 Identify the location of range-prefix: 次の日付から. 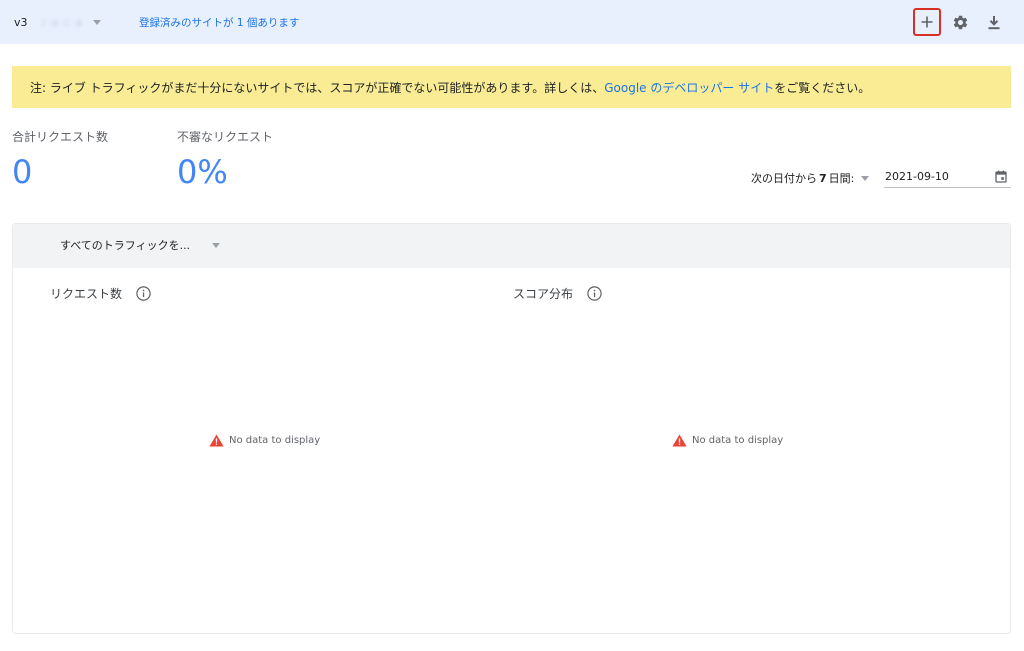
(784, 178).